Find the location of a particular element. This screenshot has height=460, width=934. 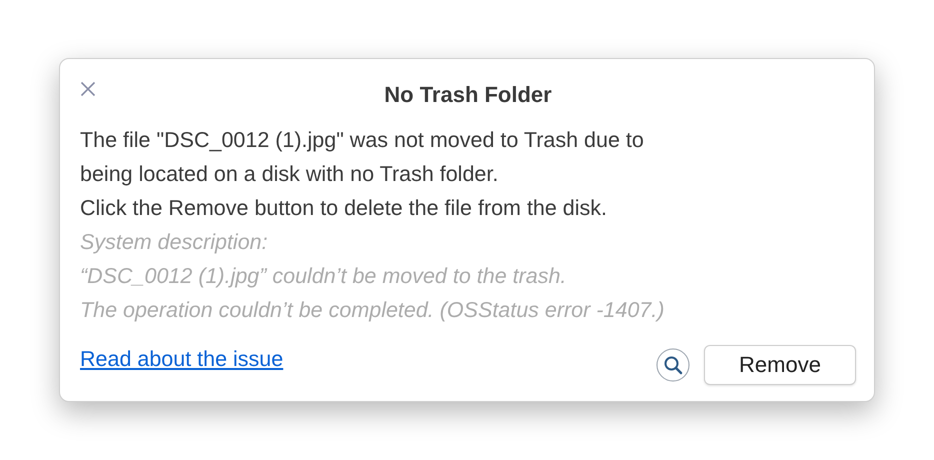

message-text: The file "DSC_0012 (1).jpg" was not moved to Trash due to is located at coordinates (362, 140).